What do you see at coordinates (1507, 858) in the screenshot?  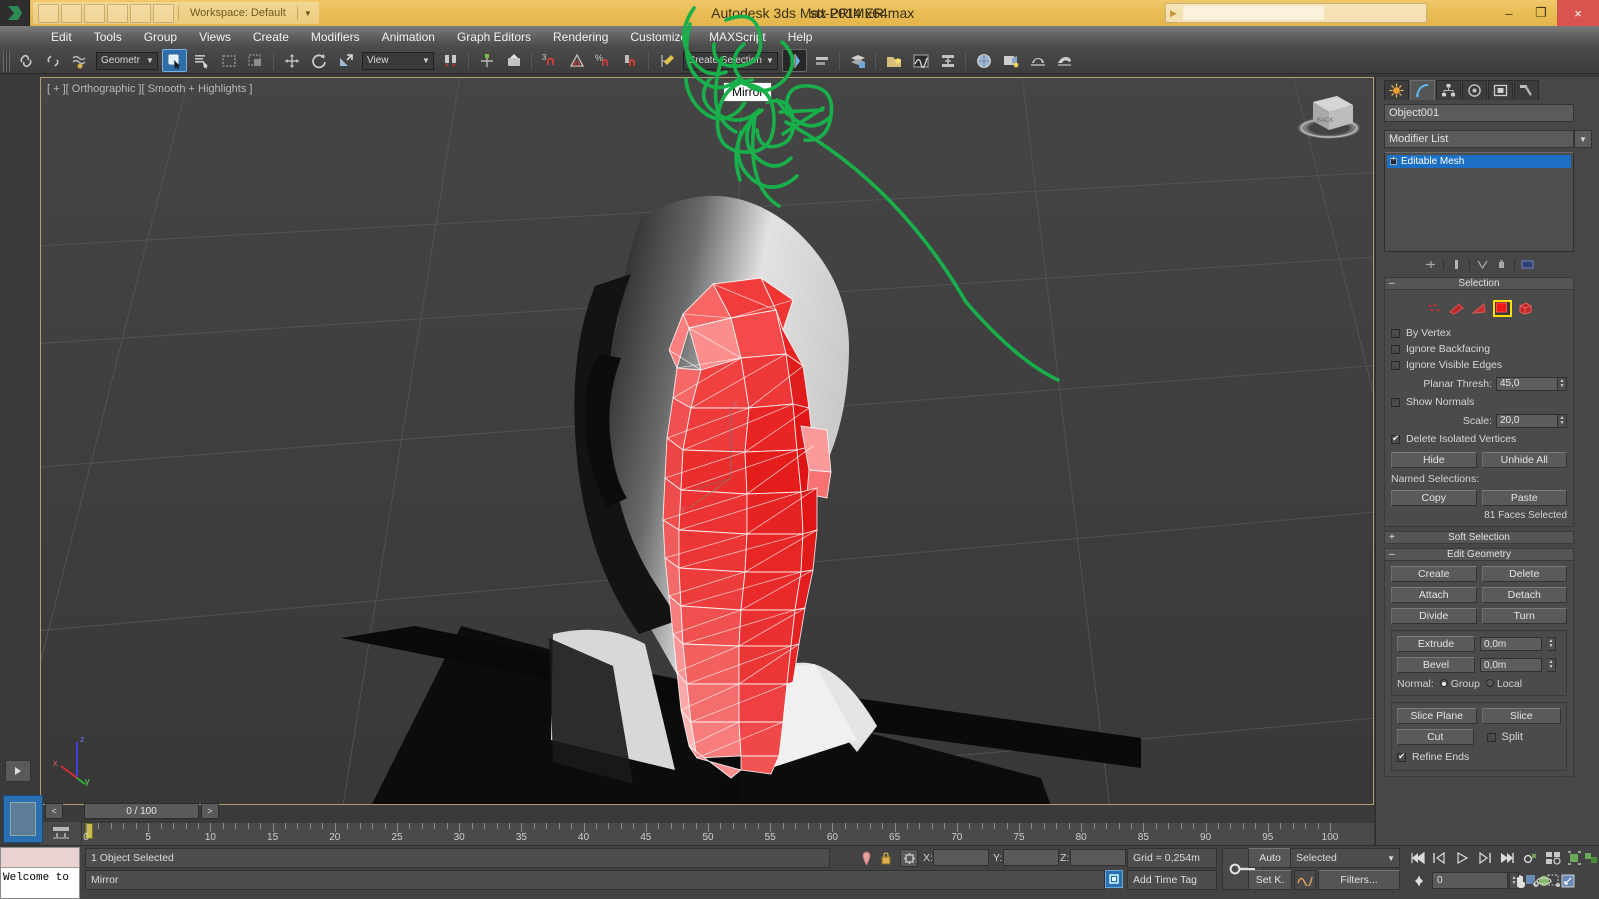 I see `goto-end-icon` at bounding box center [1507, 858].